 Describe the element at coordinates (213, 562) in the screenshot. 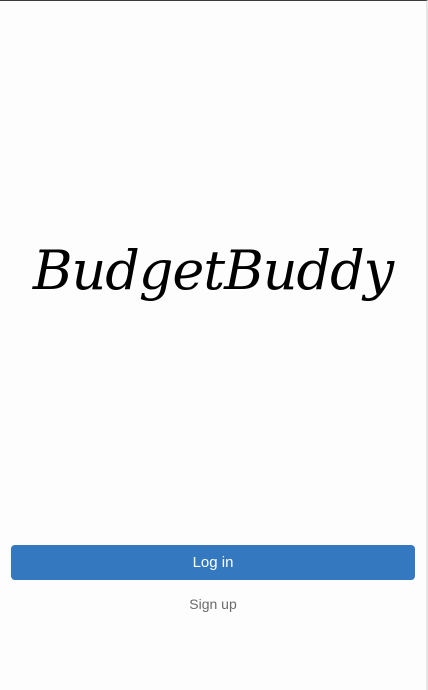

I see `login-button: Log in` at that location.